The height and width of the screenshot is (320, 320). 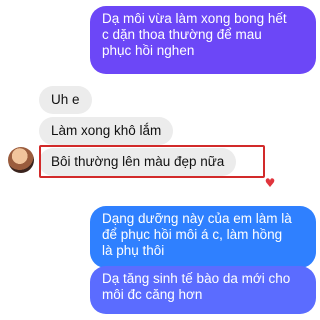 What do you see at coordinates (270, 183) in the screenshot?
I see `heart-icon: ♥` at bounding box center [270, 183].